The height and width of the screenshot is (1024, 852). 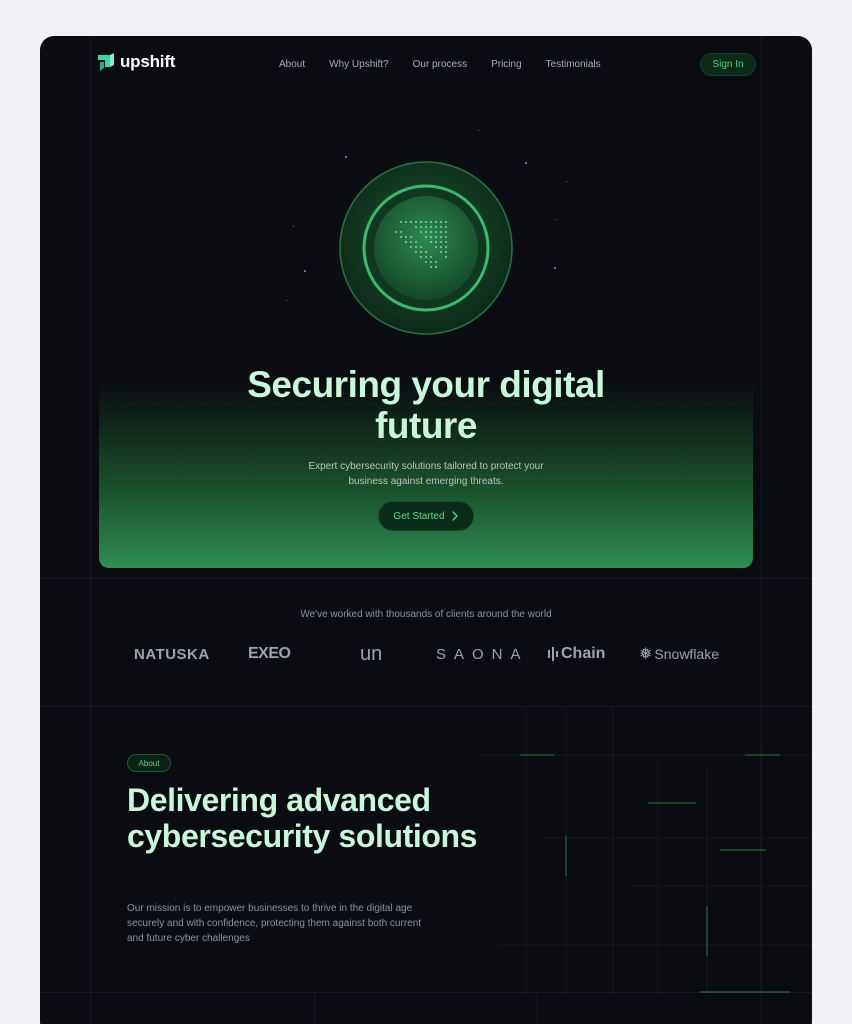 I want to click on brand-logo: upshift, so click(x=135, y=62).